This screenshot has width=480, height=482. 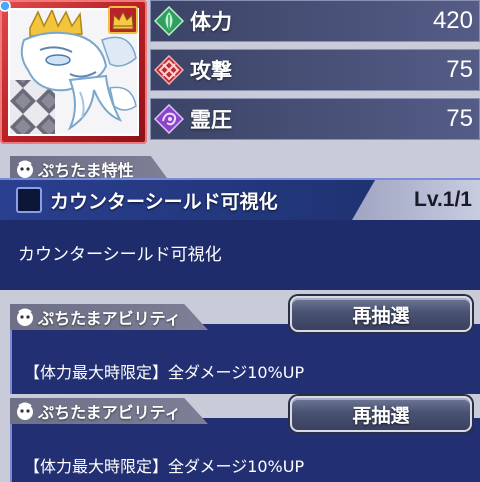 I want to click on stat-label: 霊圧, so click(x=211, y=120).